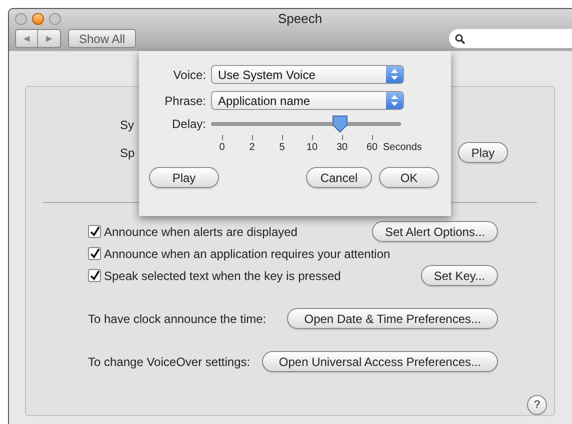 The height and width of the screenshot is (424, 572). Describe the element at coordinates (306, 124) in the screenshot. I see `delay-slider` at that location.